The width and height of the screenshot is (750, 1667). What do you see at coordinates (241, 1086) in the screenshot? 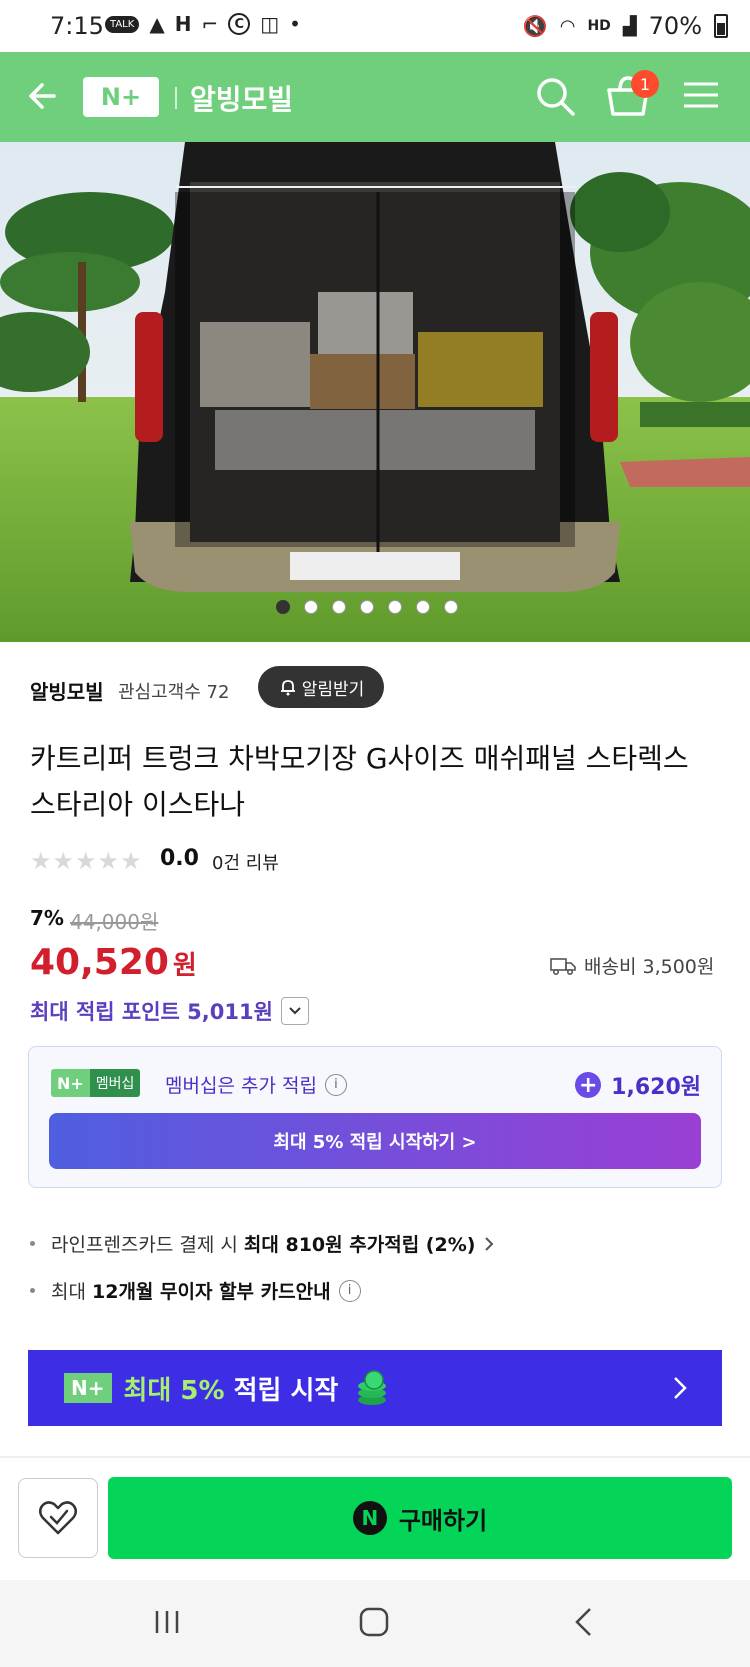
I see `membership-text-label: 멤버십은 추가 적립` at bounding box center [241, 1086].